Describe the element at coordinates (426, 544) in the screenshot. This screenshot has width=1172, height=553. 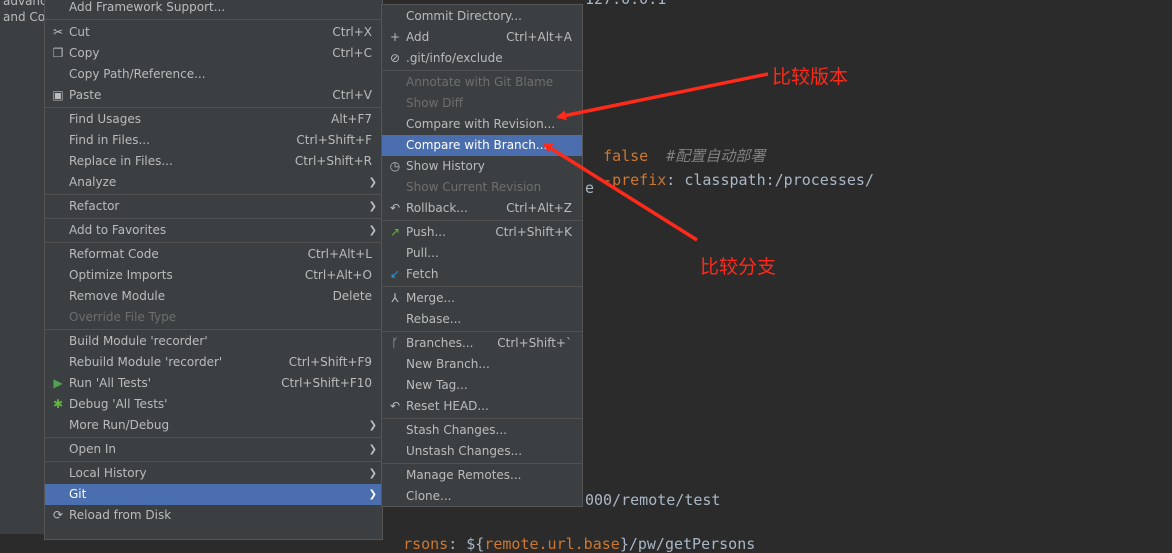
I see `code-key2: rsons` at that location.